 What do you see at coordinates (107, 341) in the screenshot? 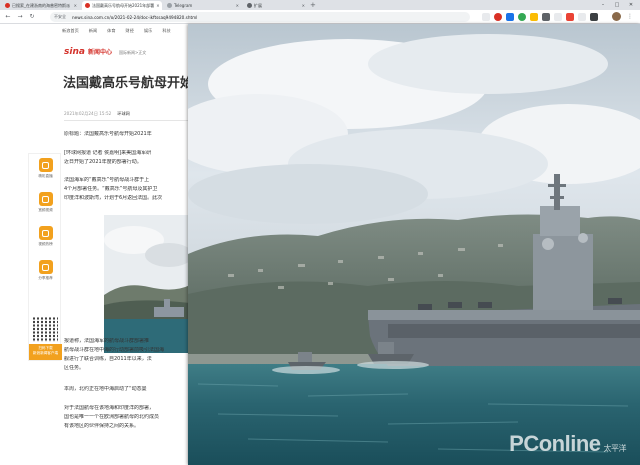
I see `article-paragraph: 报道称，法国海军的航母战斗群部署推` at bounding box center [107, 341].